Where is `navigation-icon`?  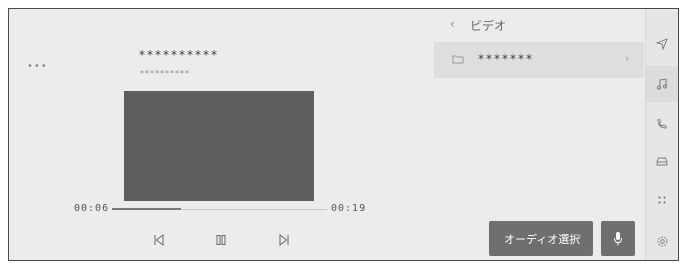
navigation-icon is located at coordinates (662, 44).